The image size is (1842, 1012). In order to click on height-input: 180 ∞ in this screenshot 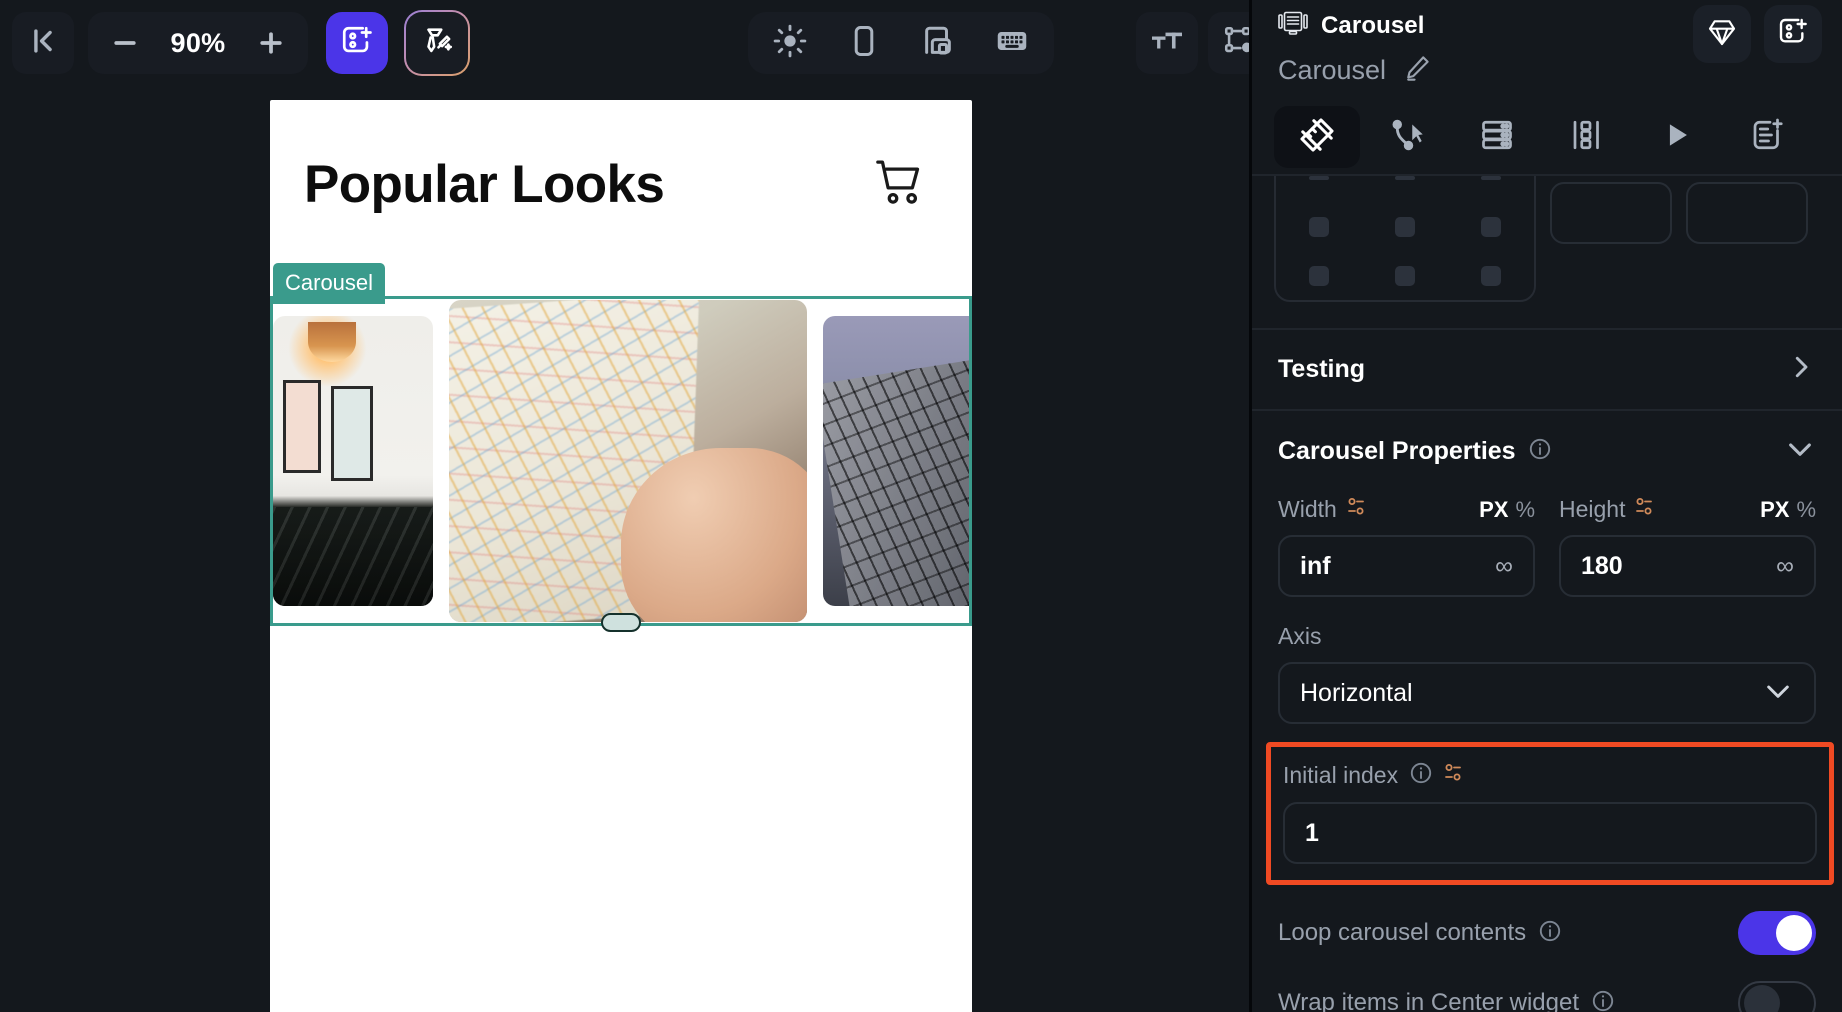, I will do `click(1687, 566)`.